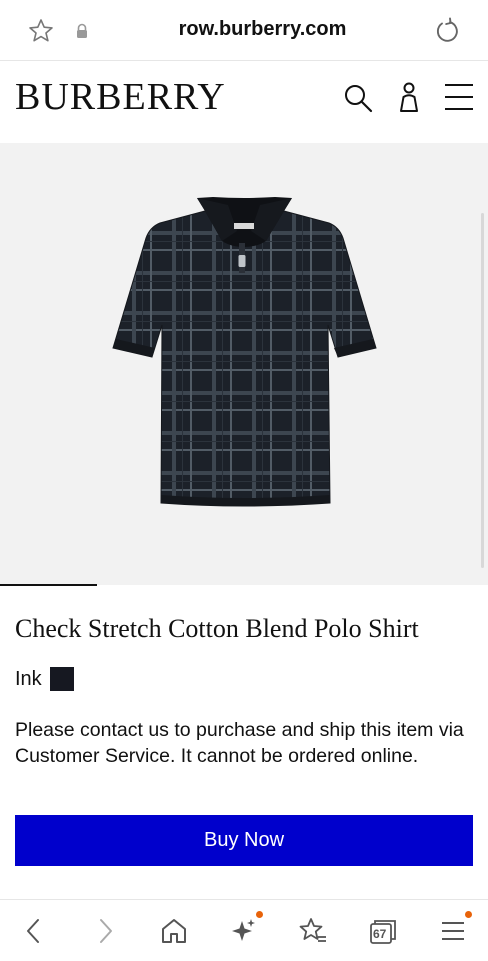 Image resolution: width=488 pixels, height=961 pixels. I want to click on account-icon, so click(409, 97).